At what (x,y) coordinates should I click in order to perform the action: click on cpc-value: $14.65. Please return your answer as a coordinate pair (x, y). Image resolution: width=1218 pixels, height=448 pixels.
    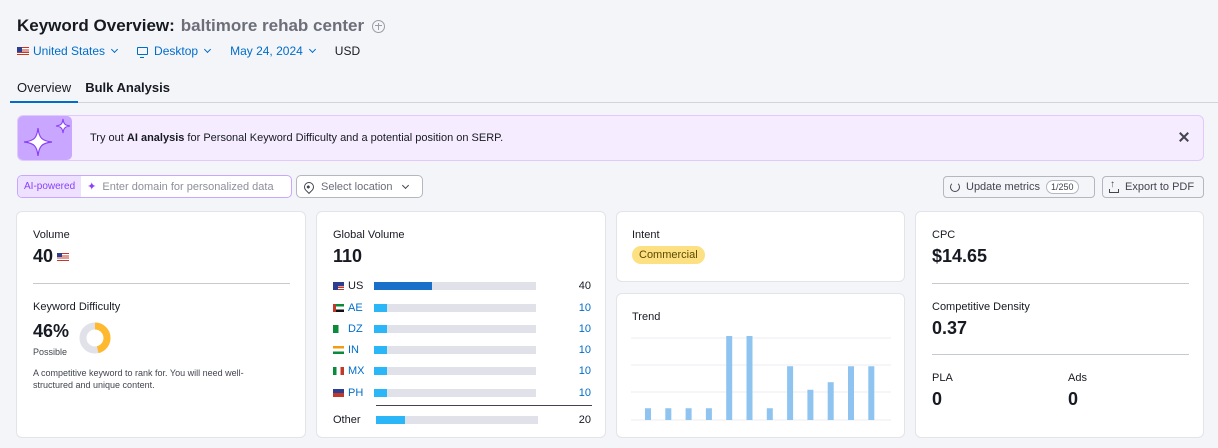
    Looking at the image, I should click on (960, 256).